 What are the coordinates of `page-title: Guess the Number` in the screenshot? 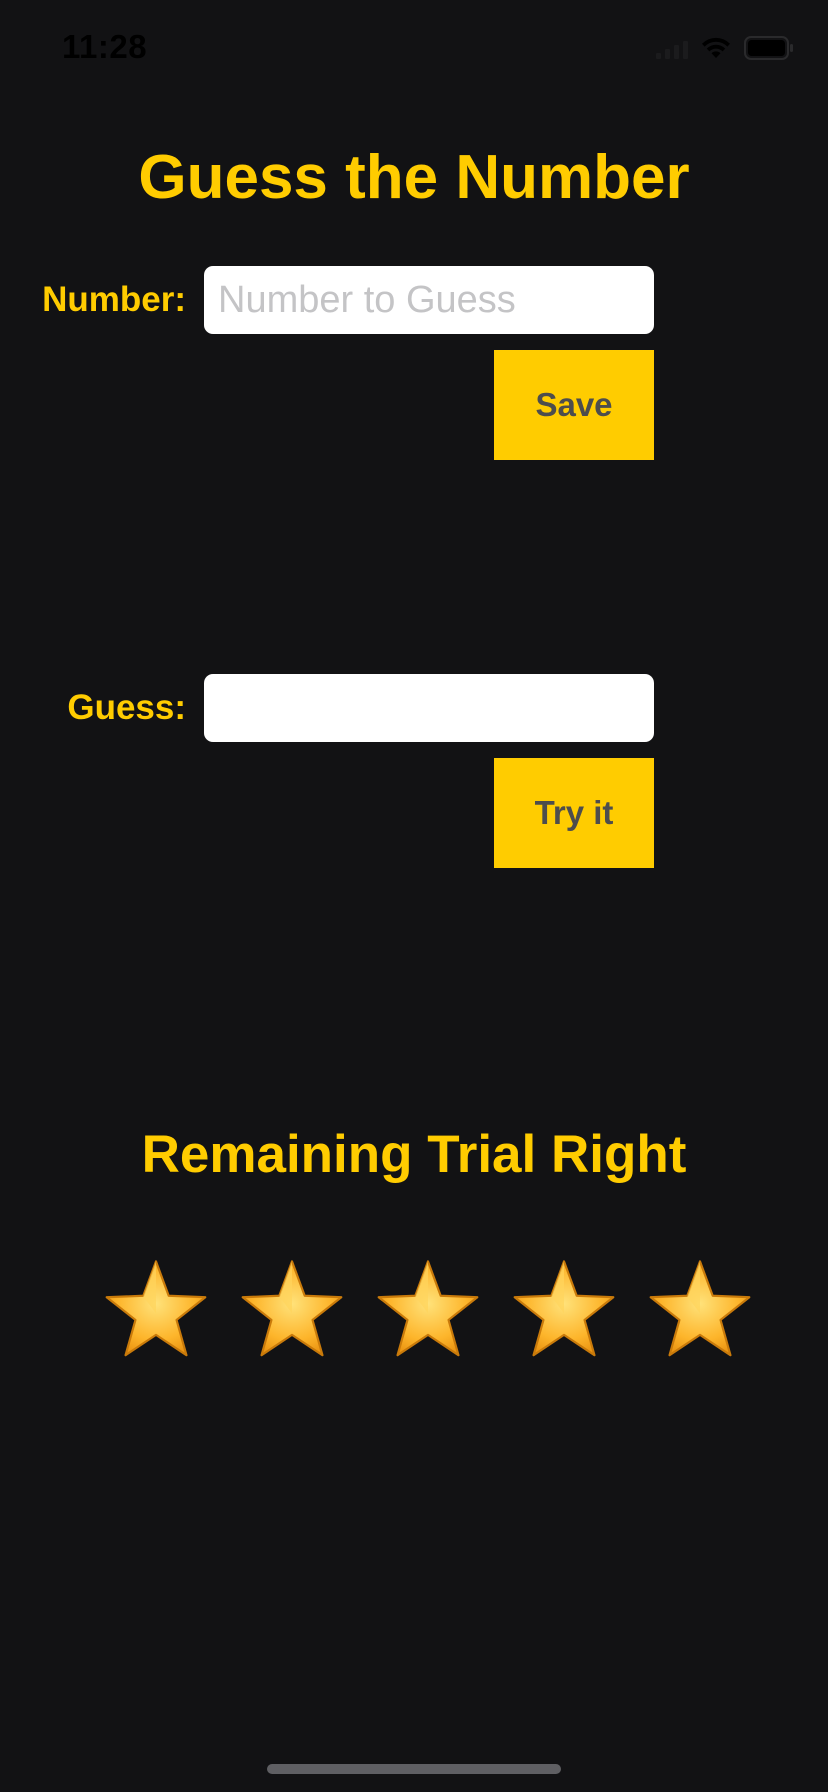 It's located at (414, 177).